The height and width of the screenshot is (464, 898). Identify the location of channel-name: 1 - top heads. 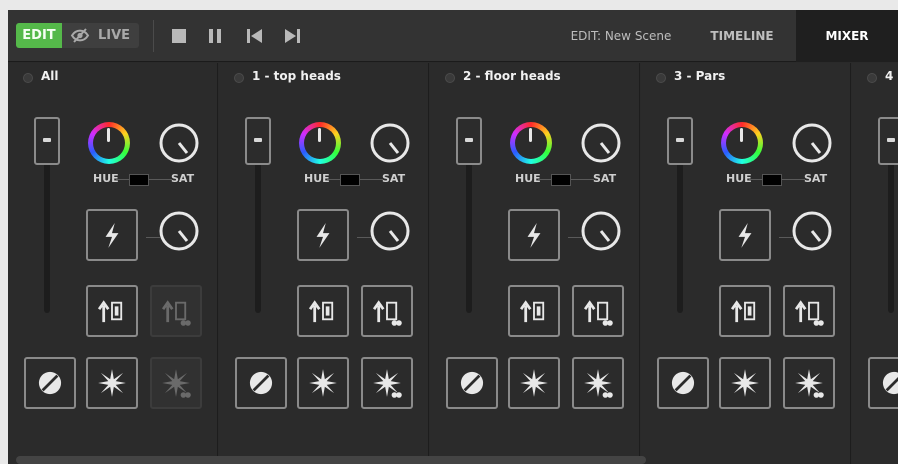
(296, 76).